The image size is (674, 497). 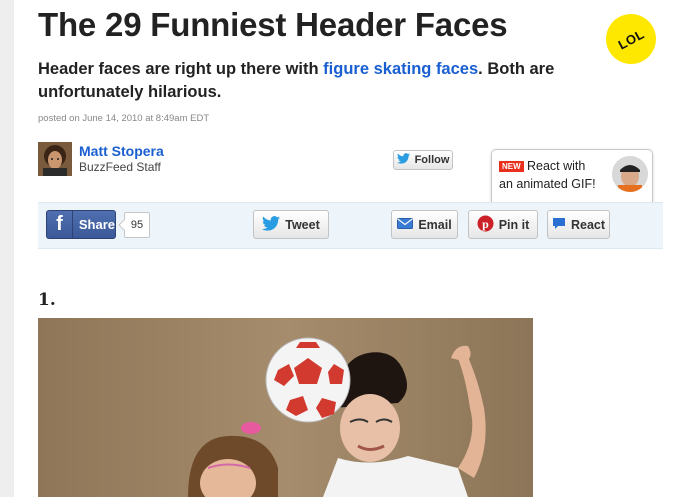 I want to click on posted-date: posted on June 14, 2010 at 8:49am EDT, so click(x=124, y=118).